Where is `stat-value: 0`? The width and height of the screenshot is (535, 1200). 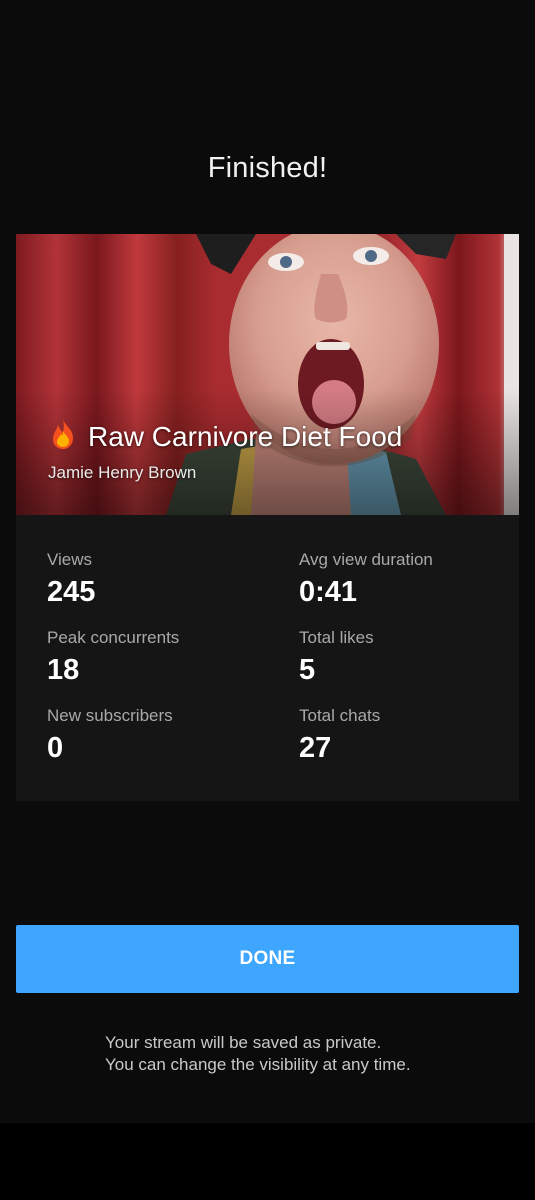
stat-value: 0 is located at coordinates (55, 748).